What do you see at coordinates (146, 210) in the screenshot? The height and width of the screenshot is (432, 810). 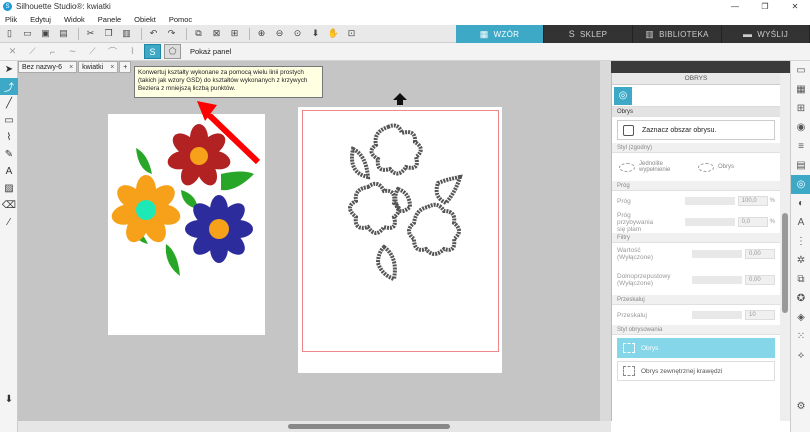 I see `orange-flower` at bounding box center [146, 210].